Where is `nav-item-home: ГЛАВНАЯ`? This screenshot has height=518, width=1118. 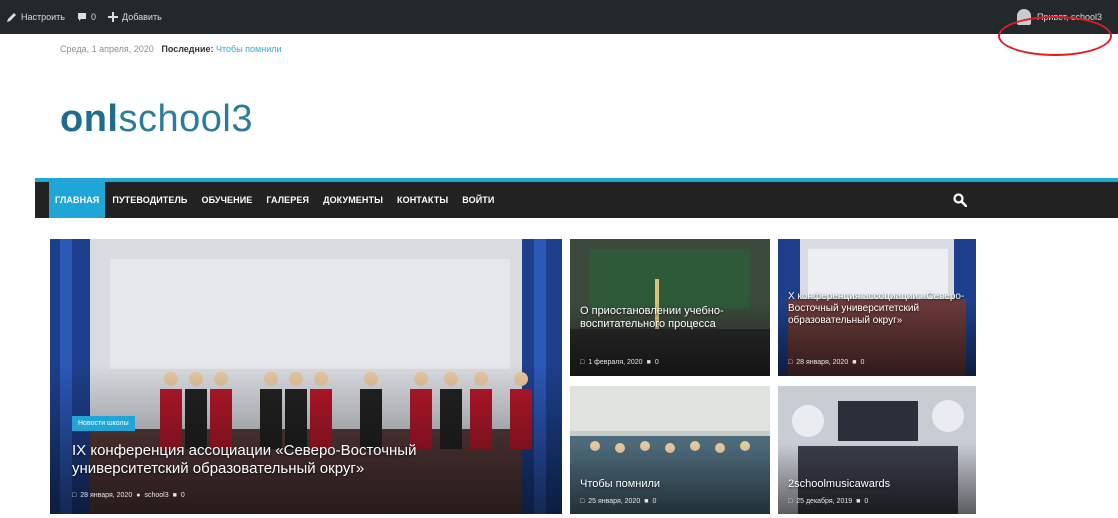 nav-item-home: ГЛАВНАЯ is located at coordinates (77, 200).